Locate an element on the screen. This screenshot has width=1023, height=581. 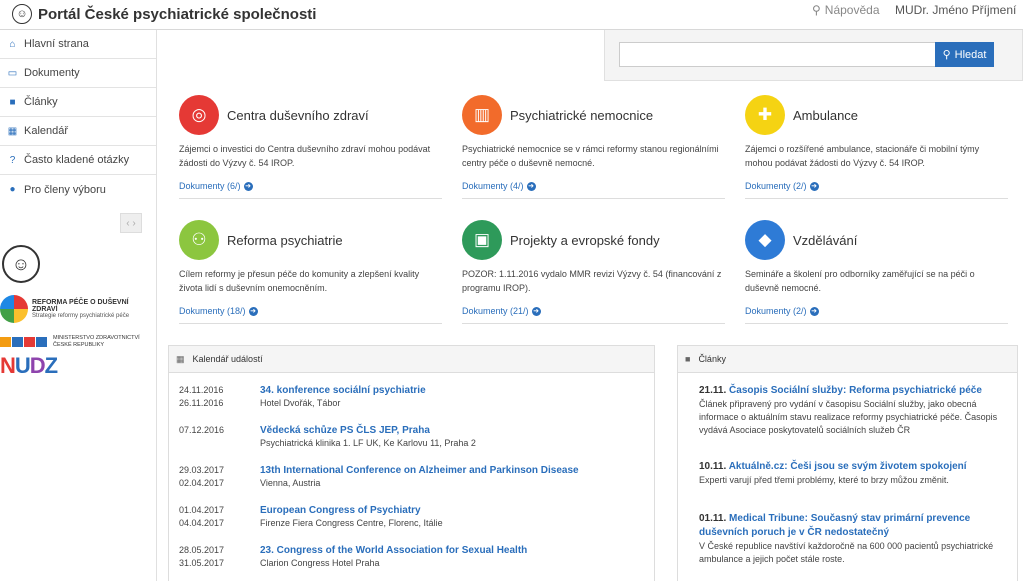
search-input is located at coordinates (777, 54).